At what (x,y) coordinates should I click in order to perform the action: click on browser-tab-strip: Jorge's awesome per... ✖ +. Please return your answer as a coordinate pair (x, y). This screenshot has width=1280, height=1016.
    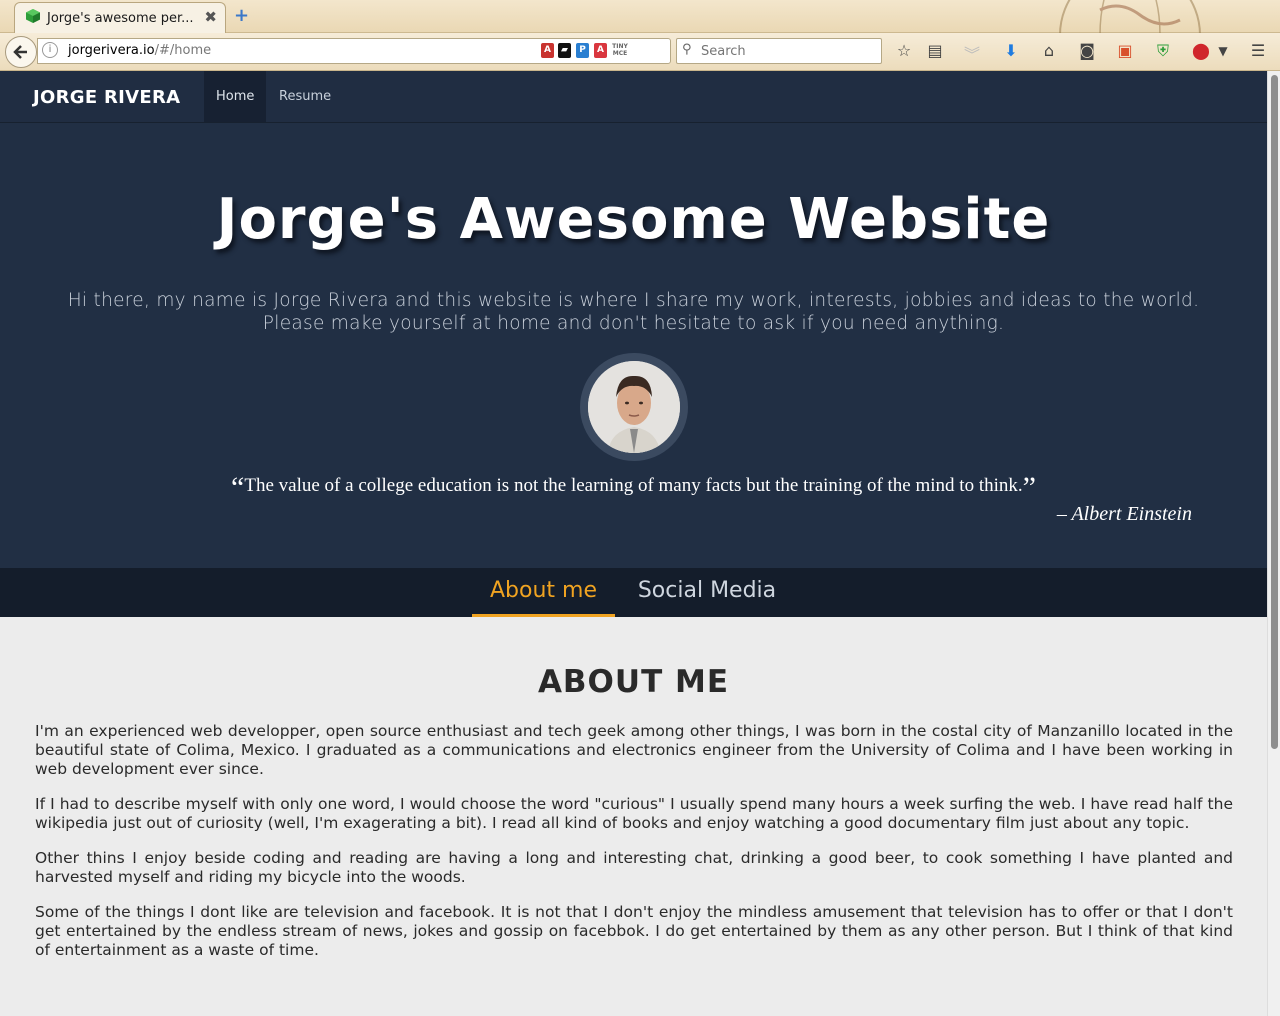
    Looking at the image, I should click on (640, 40).